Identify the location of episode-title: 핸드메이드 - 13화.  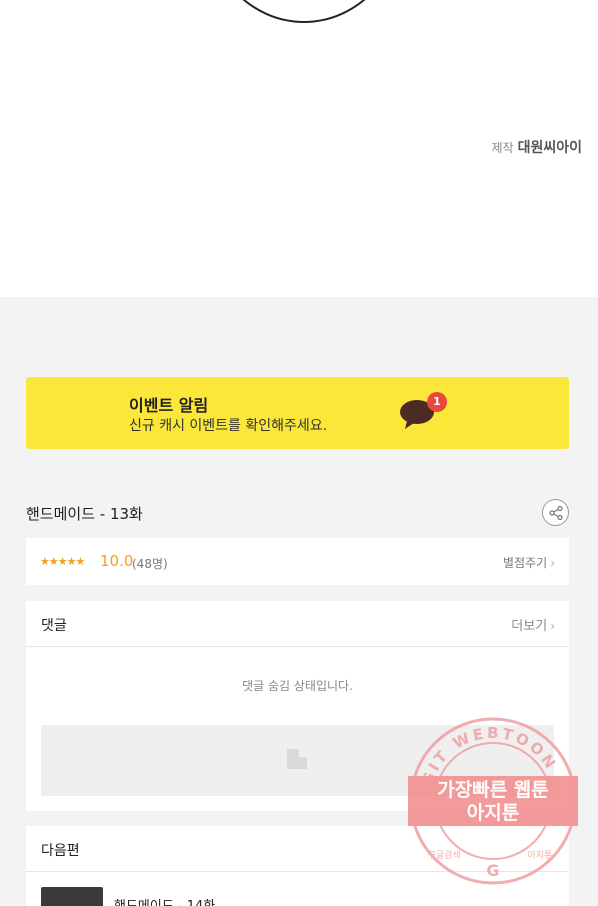
(84, 514).